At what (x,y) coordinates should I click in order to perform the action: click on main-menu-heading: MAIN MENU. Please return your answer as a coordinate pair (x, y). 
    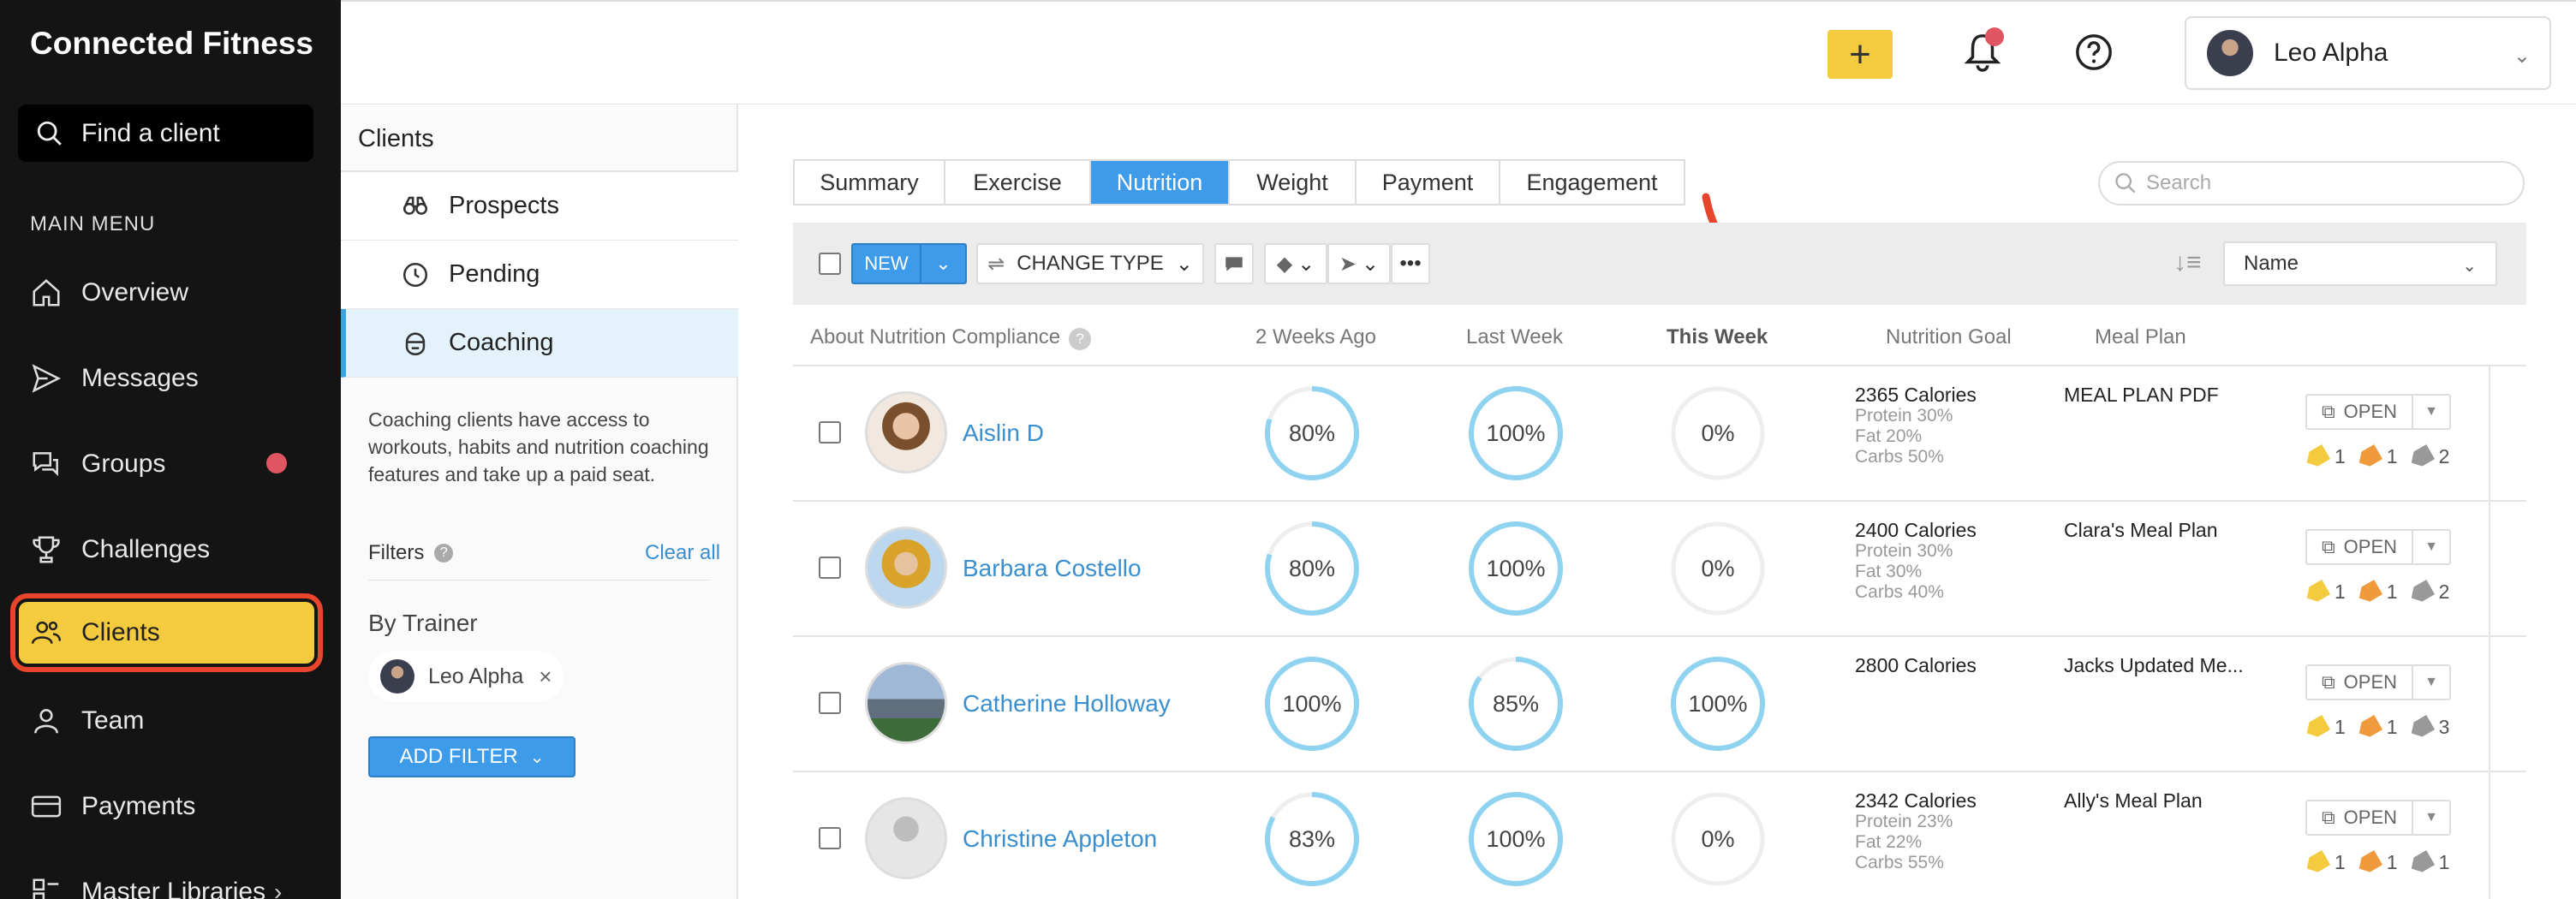
    Looking at the image, I should click on (93, 223).